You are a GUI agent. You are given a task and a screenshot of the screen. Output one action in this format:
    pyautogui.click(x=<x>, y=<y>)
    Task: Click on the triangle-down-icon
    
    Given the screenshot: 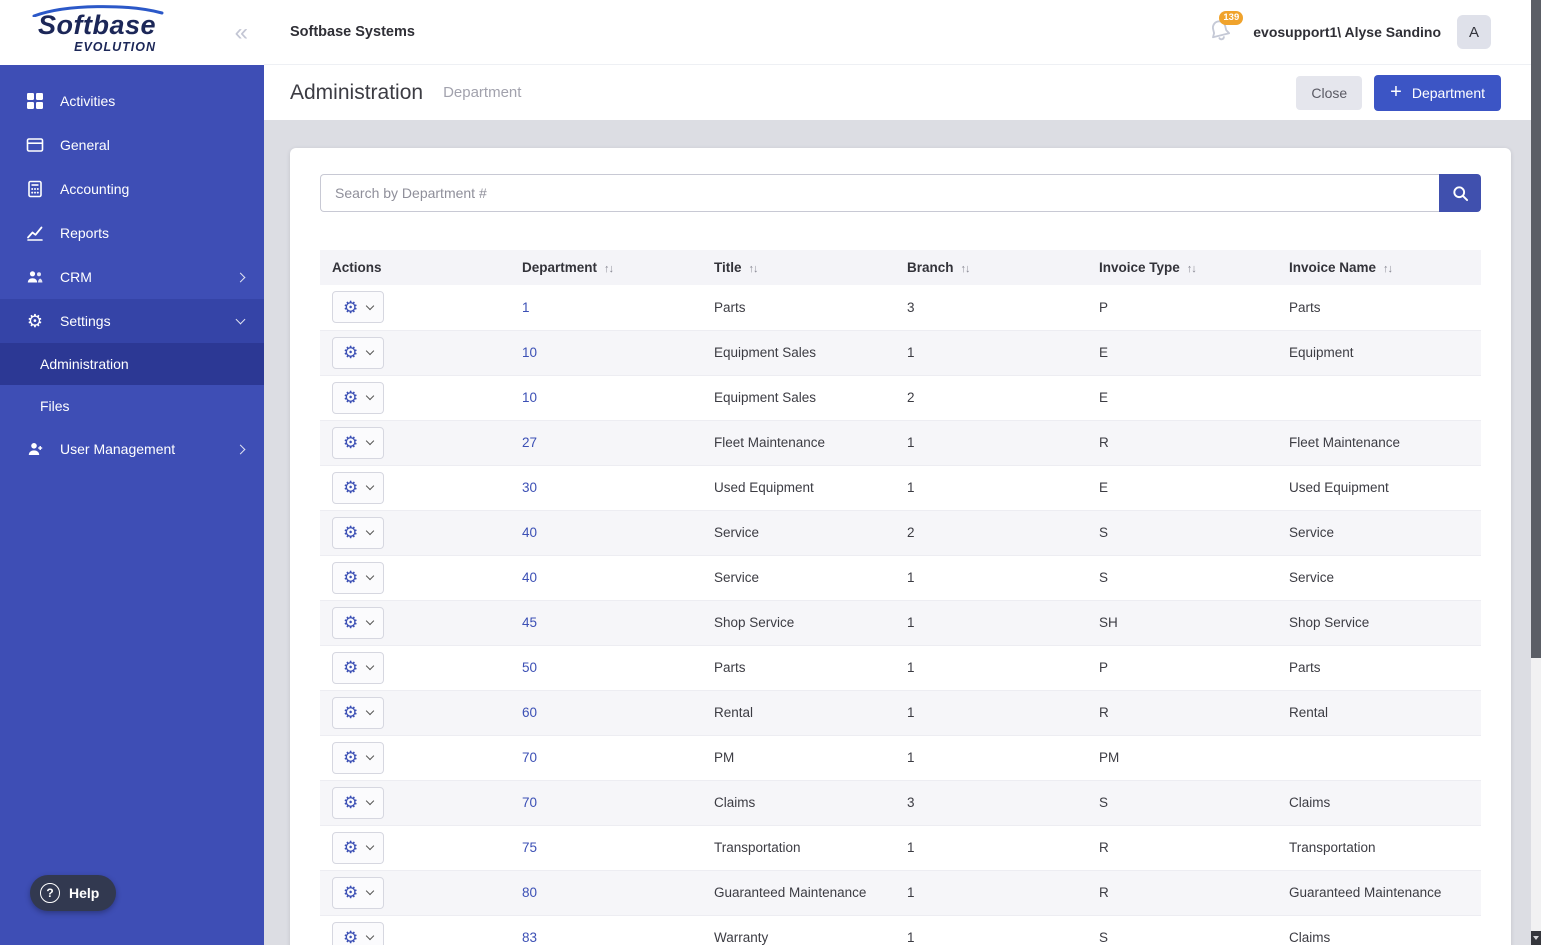 What is the action you would take?
    pyautogui.click(x=1536, y=938)
    